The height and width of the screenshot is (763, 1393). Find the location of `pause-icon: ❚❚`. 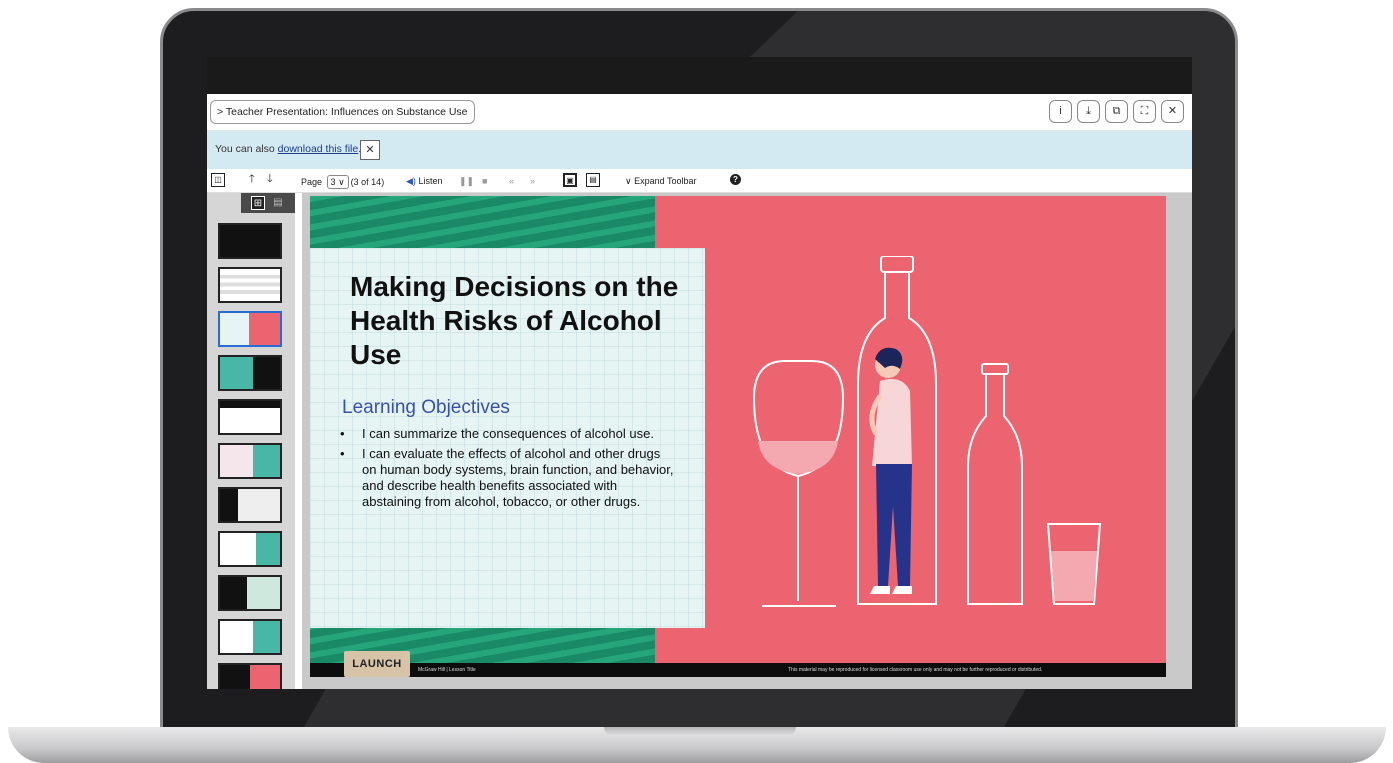

pause-icon: ❚❚ is located at coordinates (466, 181).